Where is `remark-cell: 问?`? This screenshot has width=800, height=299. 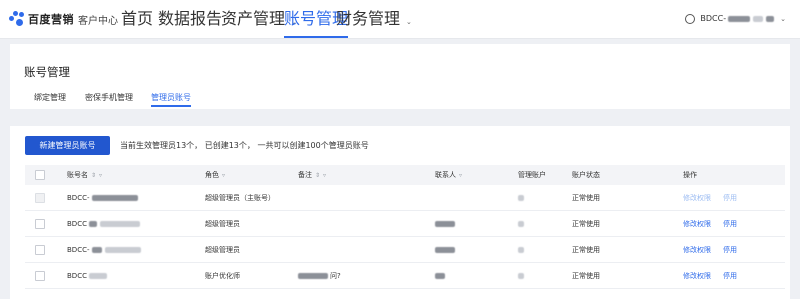 remark-cell: 问? is located at coordinates (319, 275).